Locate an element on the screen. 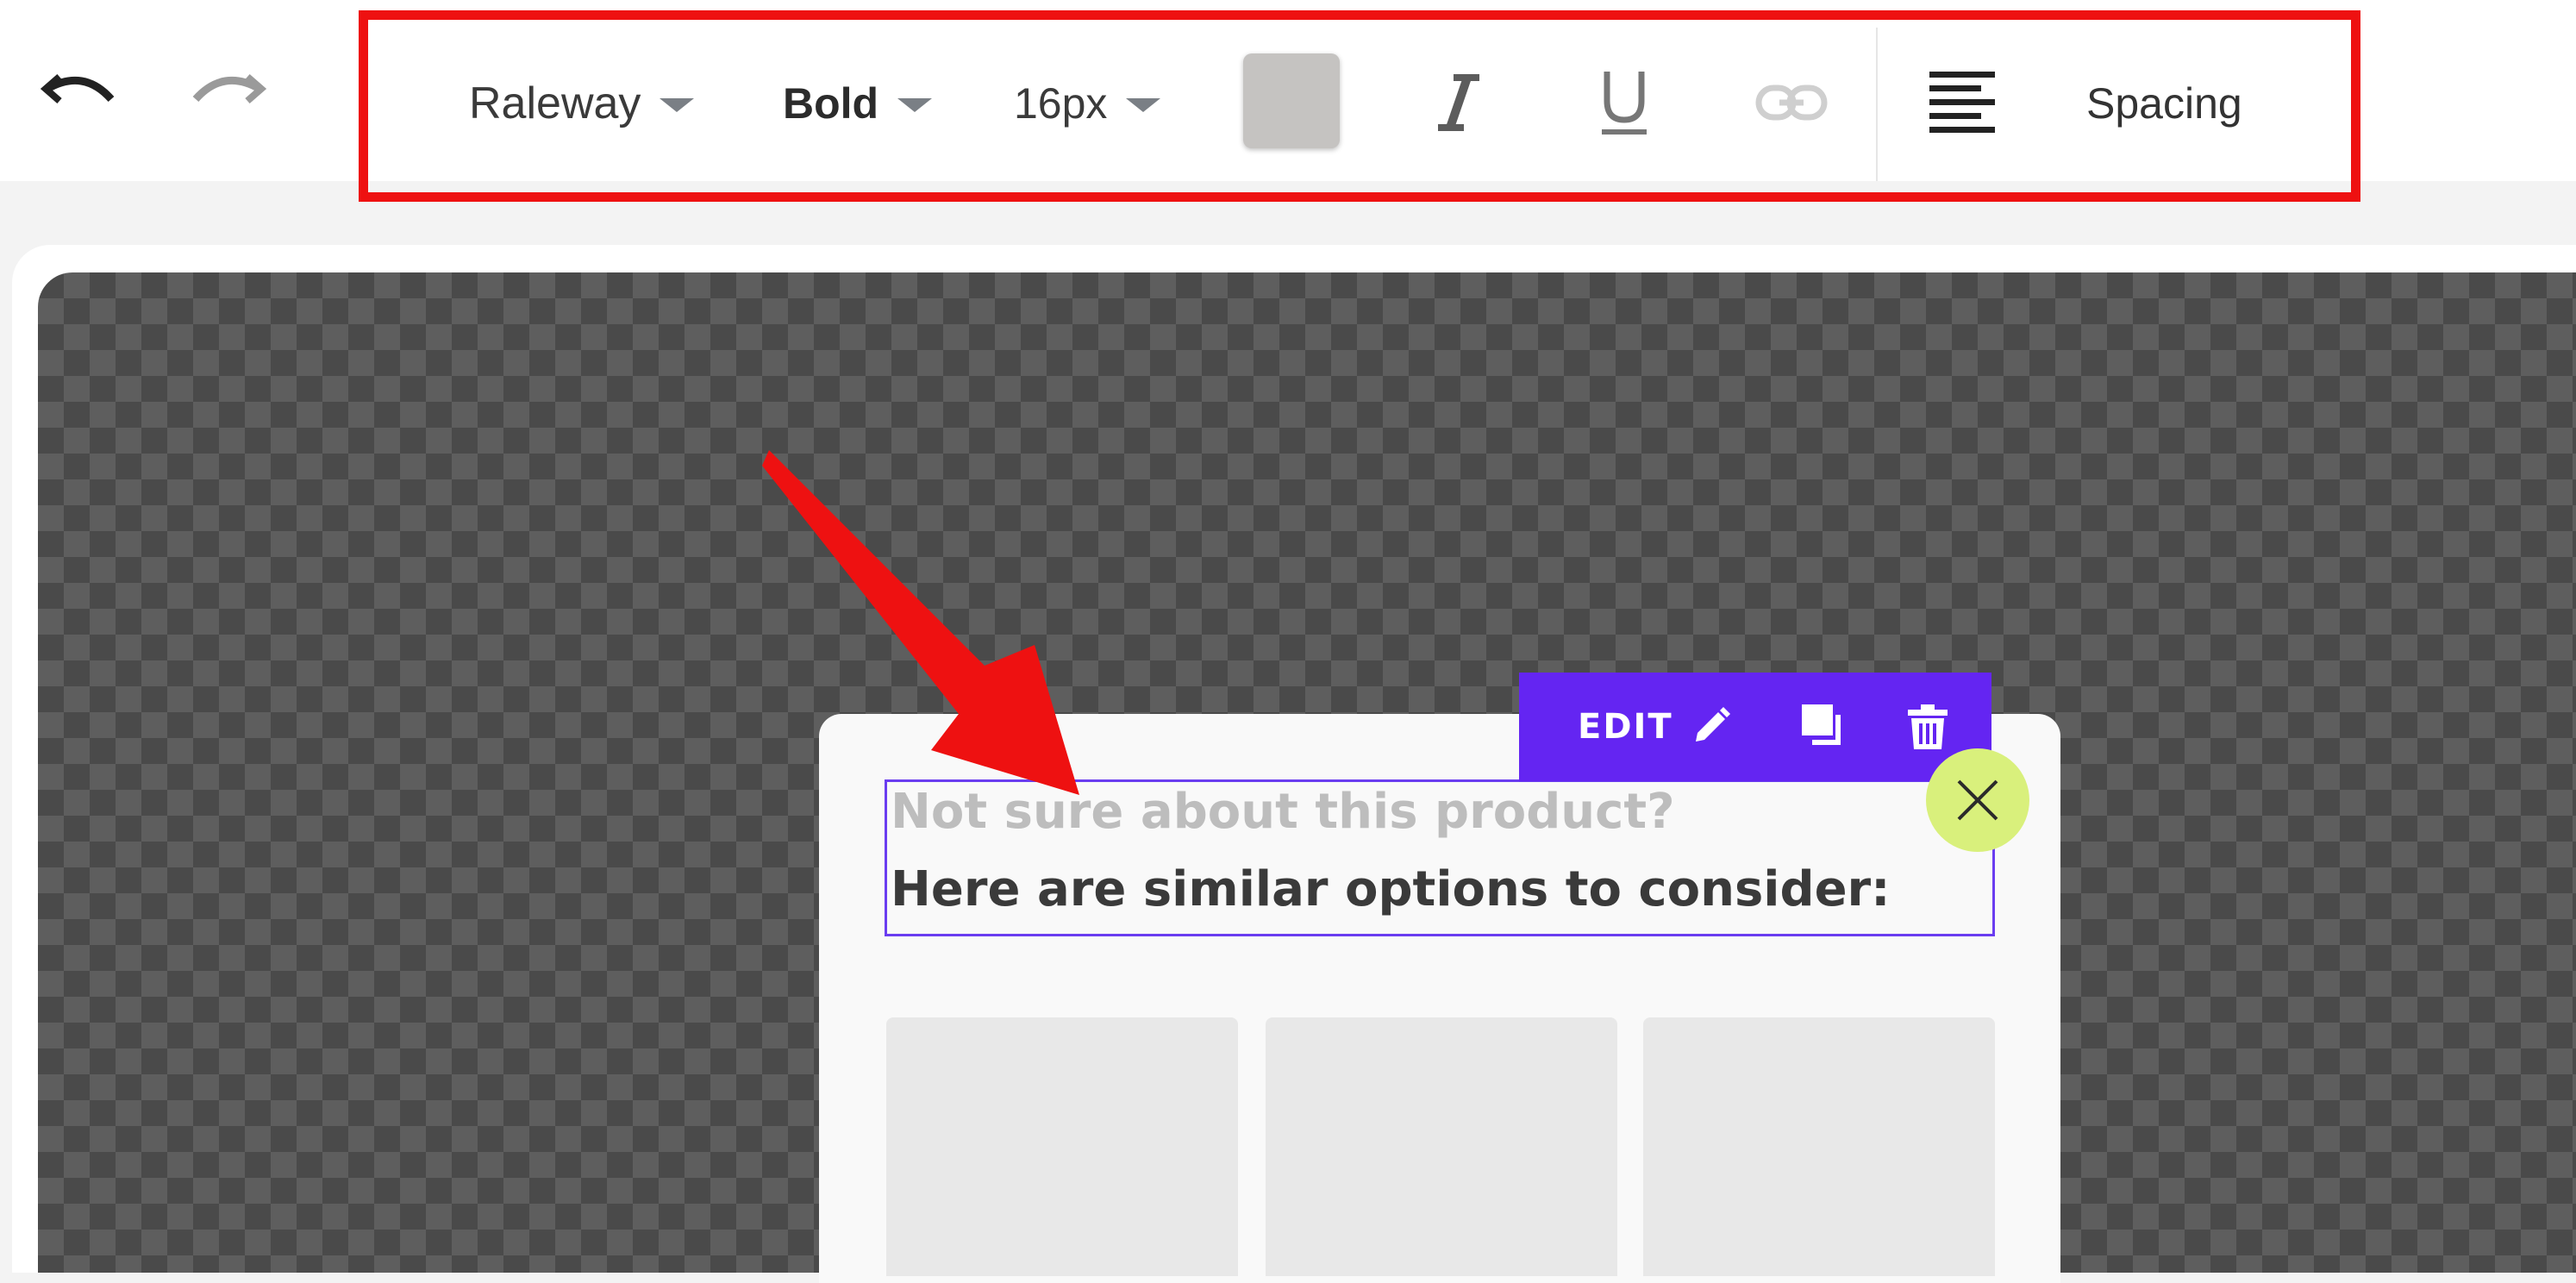 This screenshot has height=1283, width=2576. popup-close-button is located at coordinates (1977, 800).